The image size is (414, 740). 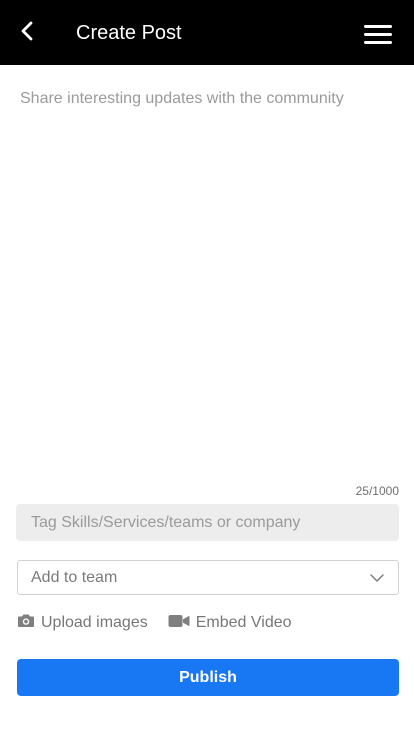 I want to click on embed-video-label: Embed Video, so click(x=243, y=622).